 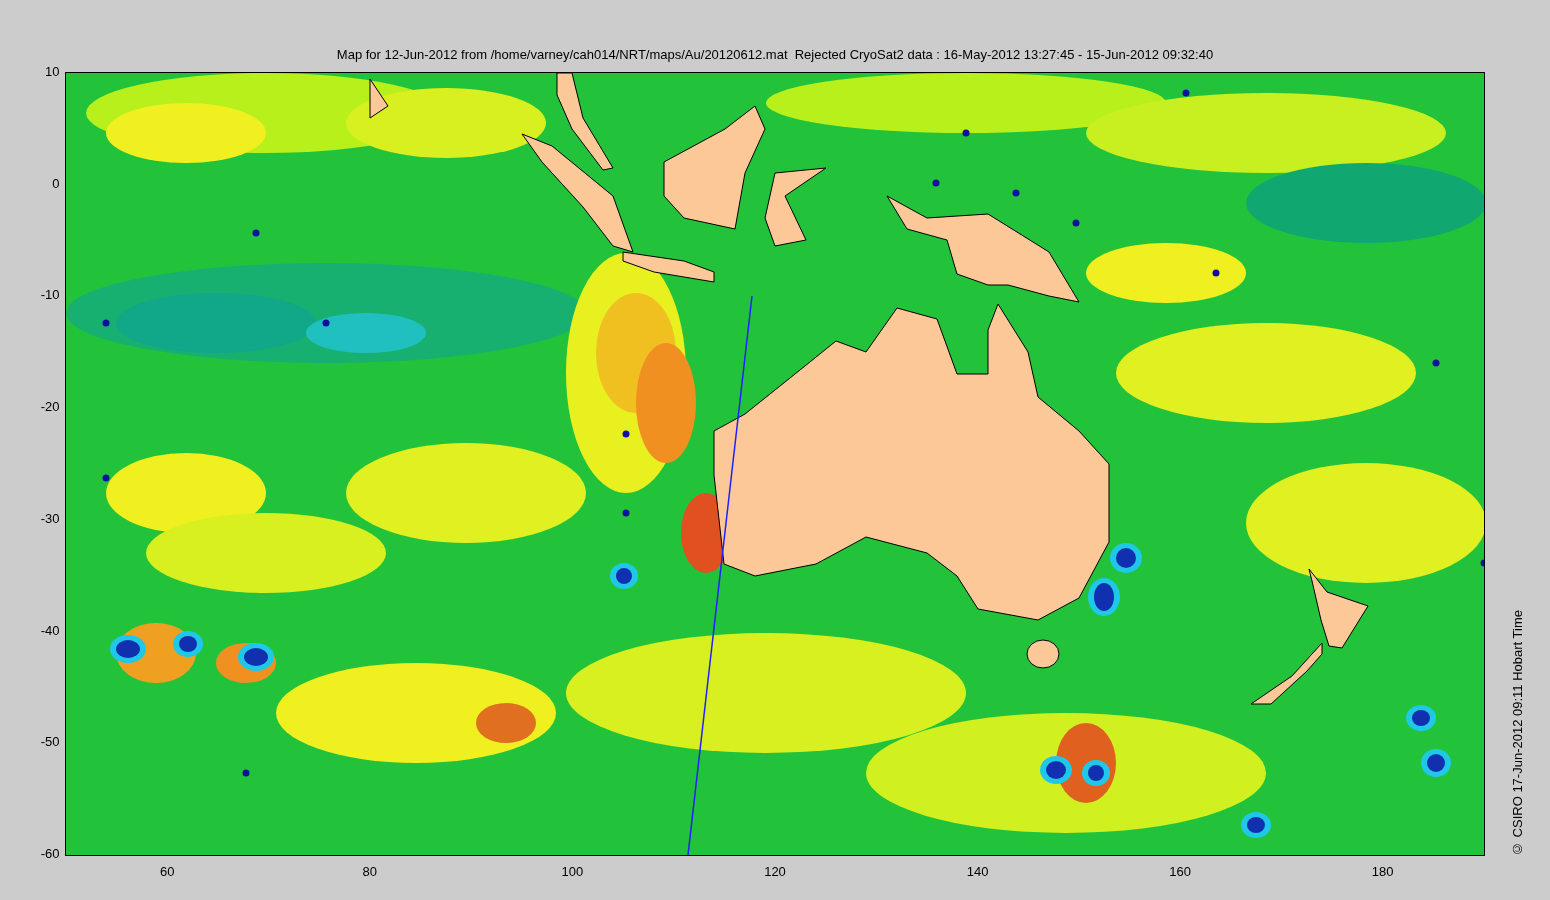 What do you see at coordinates (1517, 733) in the screenshot?
I see `copyright-note: © CSIRO 17-Jun-2012 09:11 Hobart Time` at bounding box center [1517, 733].